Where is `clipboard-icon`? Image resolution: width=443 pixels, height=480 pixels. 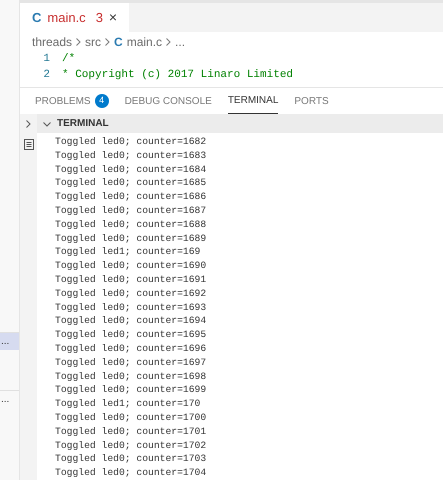
clipboard-icon is located at coordinates (29, 144).